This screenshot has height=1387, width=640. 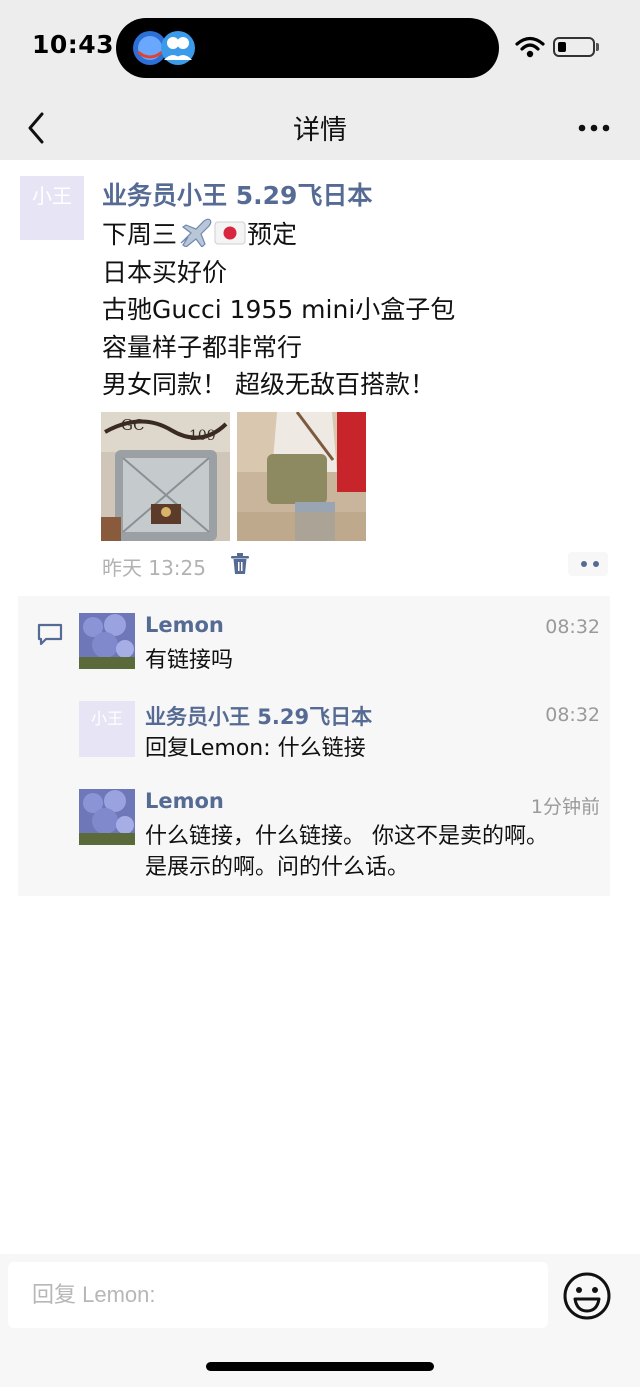 I want to click on comment-toggle-button, so click(x=588, y=564).